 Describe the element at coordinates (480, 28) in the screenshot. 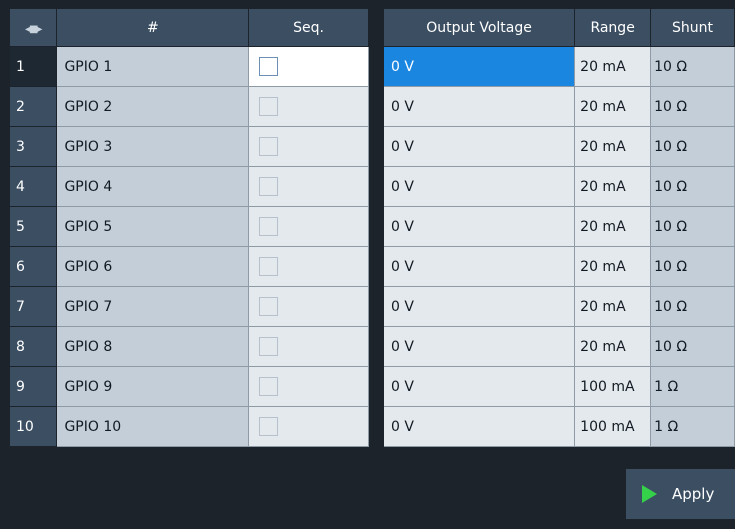

I see `header-output-voltage: Output Voltage` at that location.